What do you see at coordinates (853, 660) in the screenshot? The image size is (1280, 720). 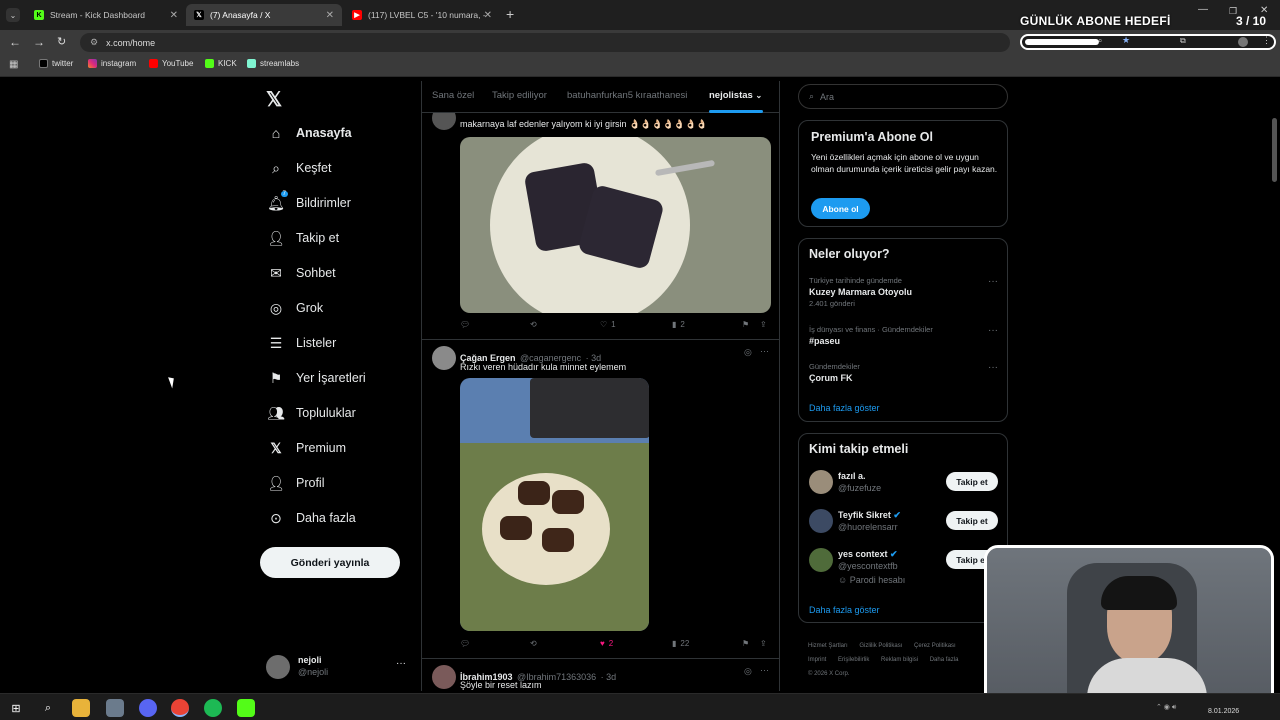 I see `footer-link: Erişilebilirlik` at bounding box center [853, 660].